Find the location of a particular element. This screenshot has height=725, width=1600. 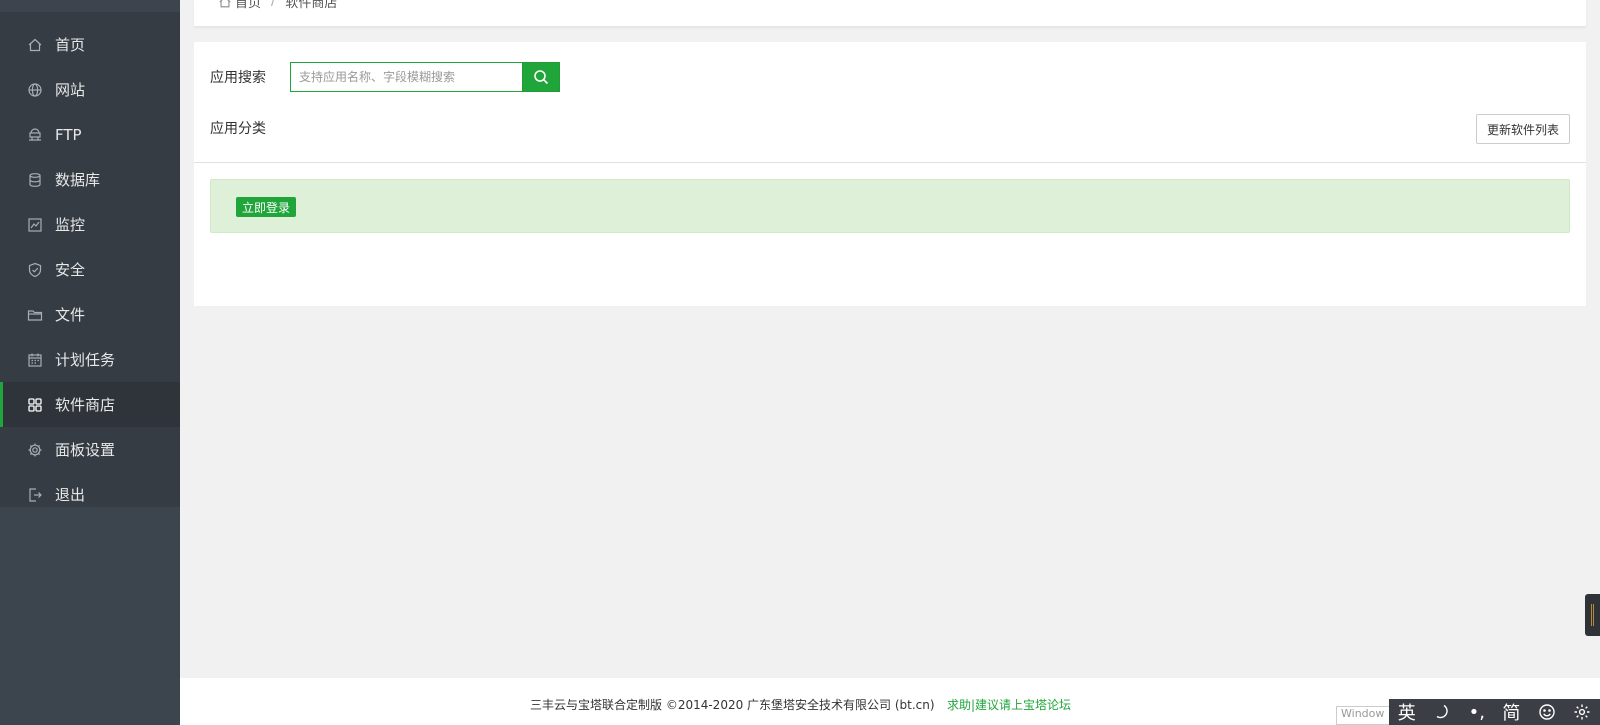

ime-language-toggle: 英 is located at coordinates (1407, 712).